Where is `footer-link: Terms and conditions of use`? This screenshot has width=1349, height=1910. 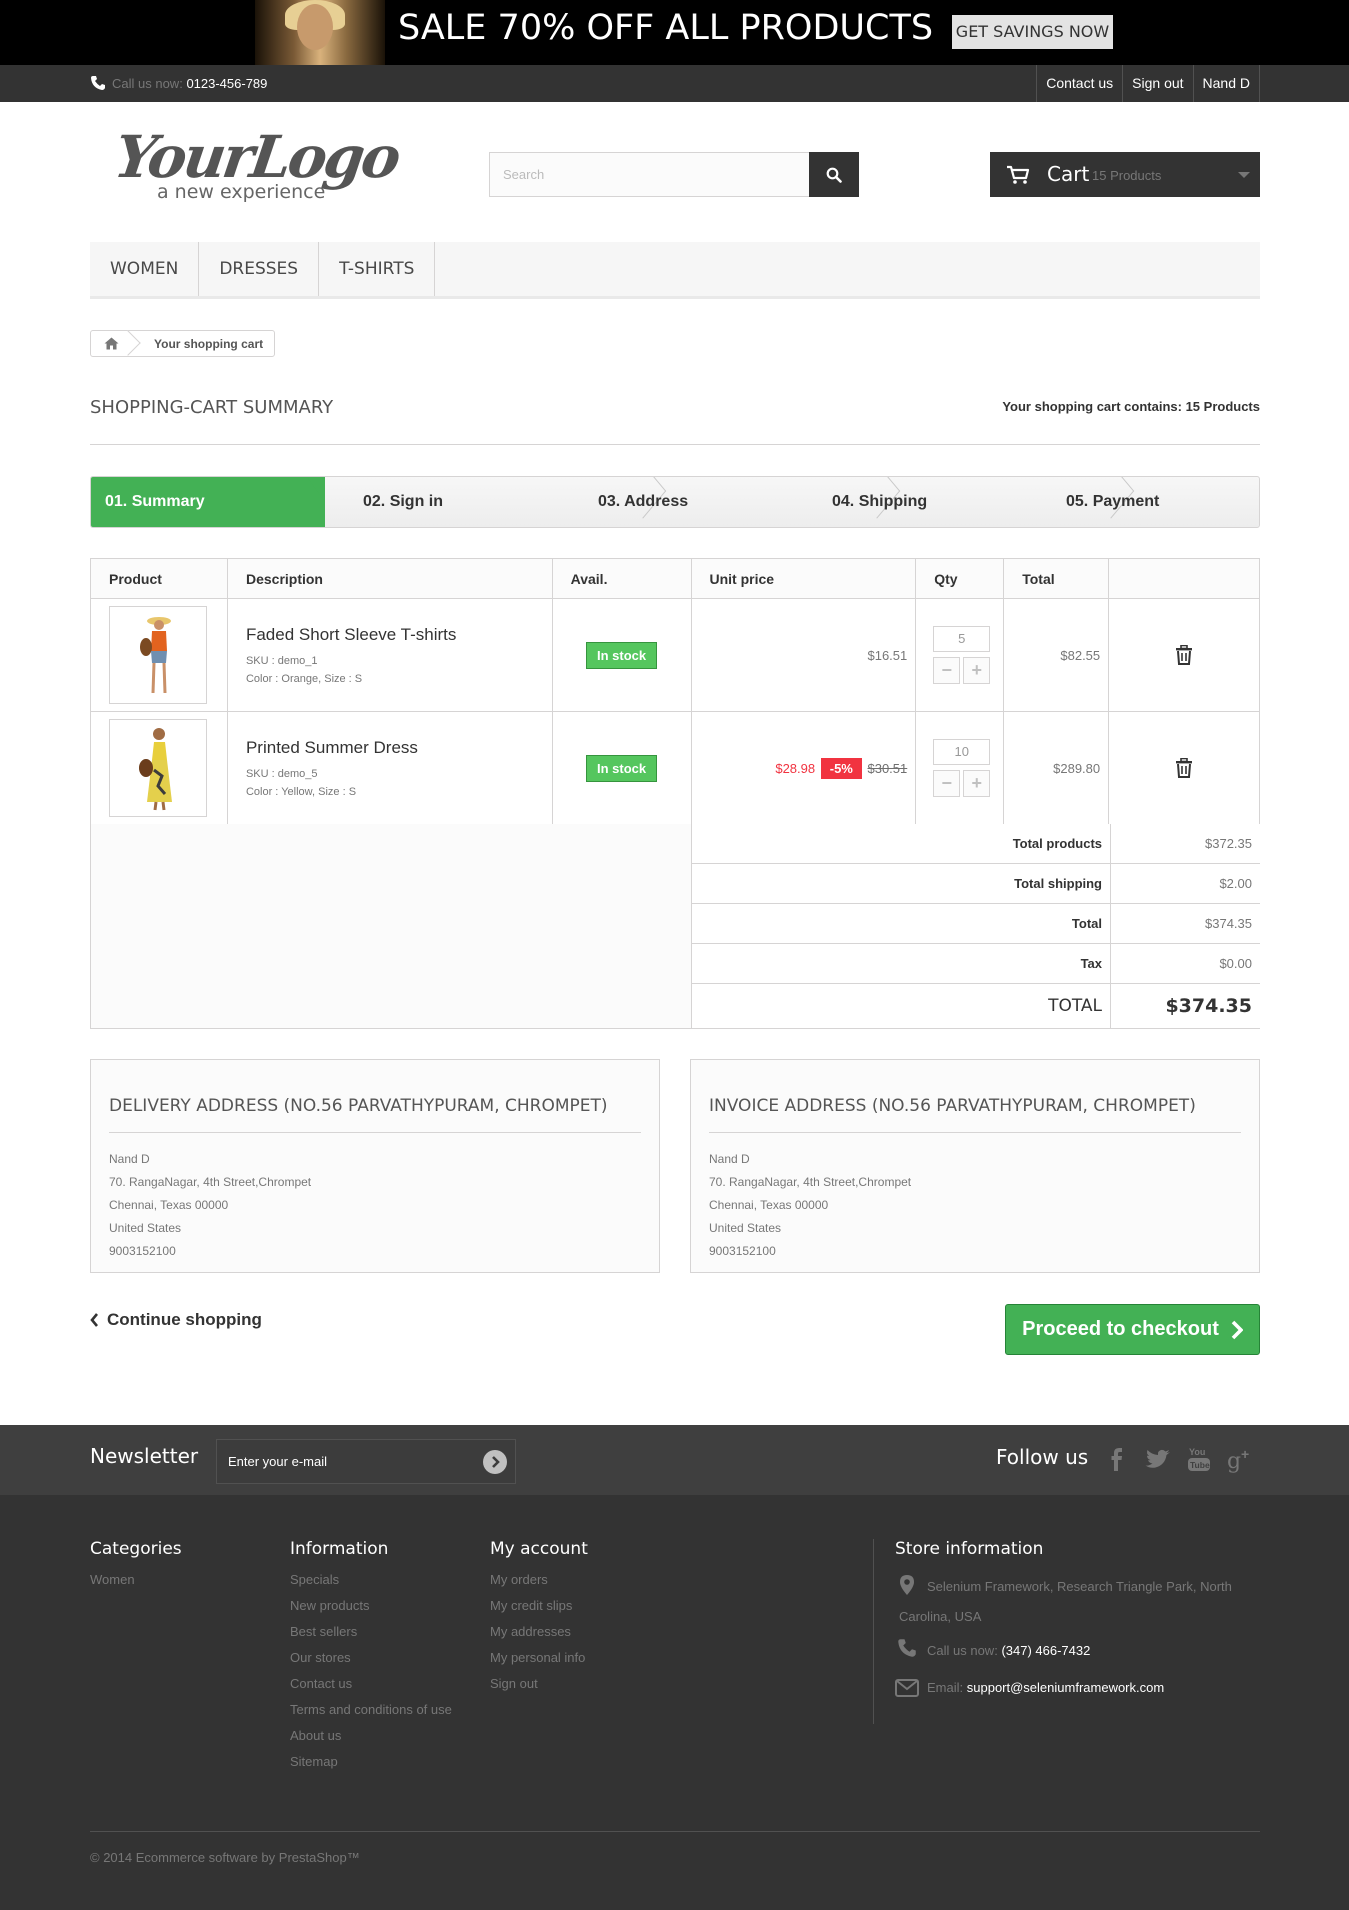
footer-link: Terms and conditions of use is located at coordinates (375, 1710).